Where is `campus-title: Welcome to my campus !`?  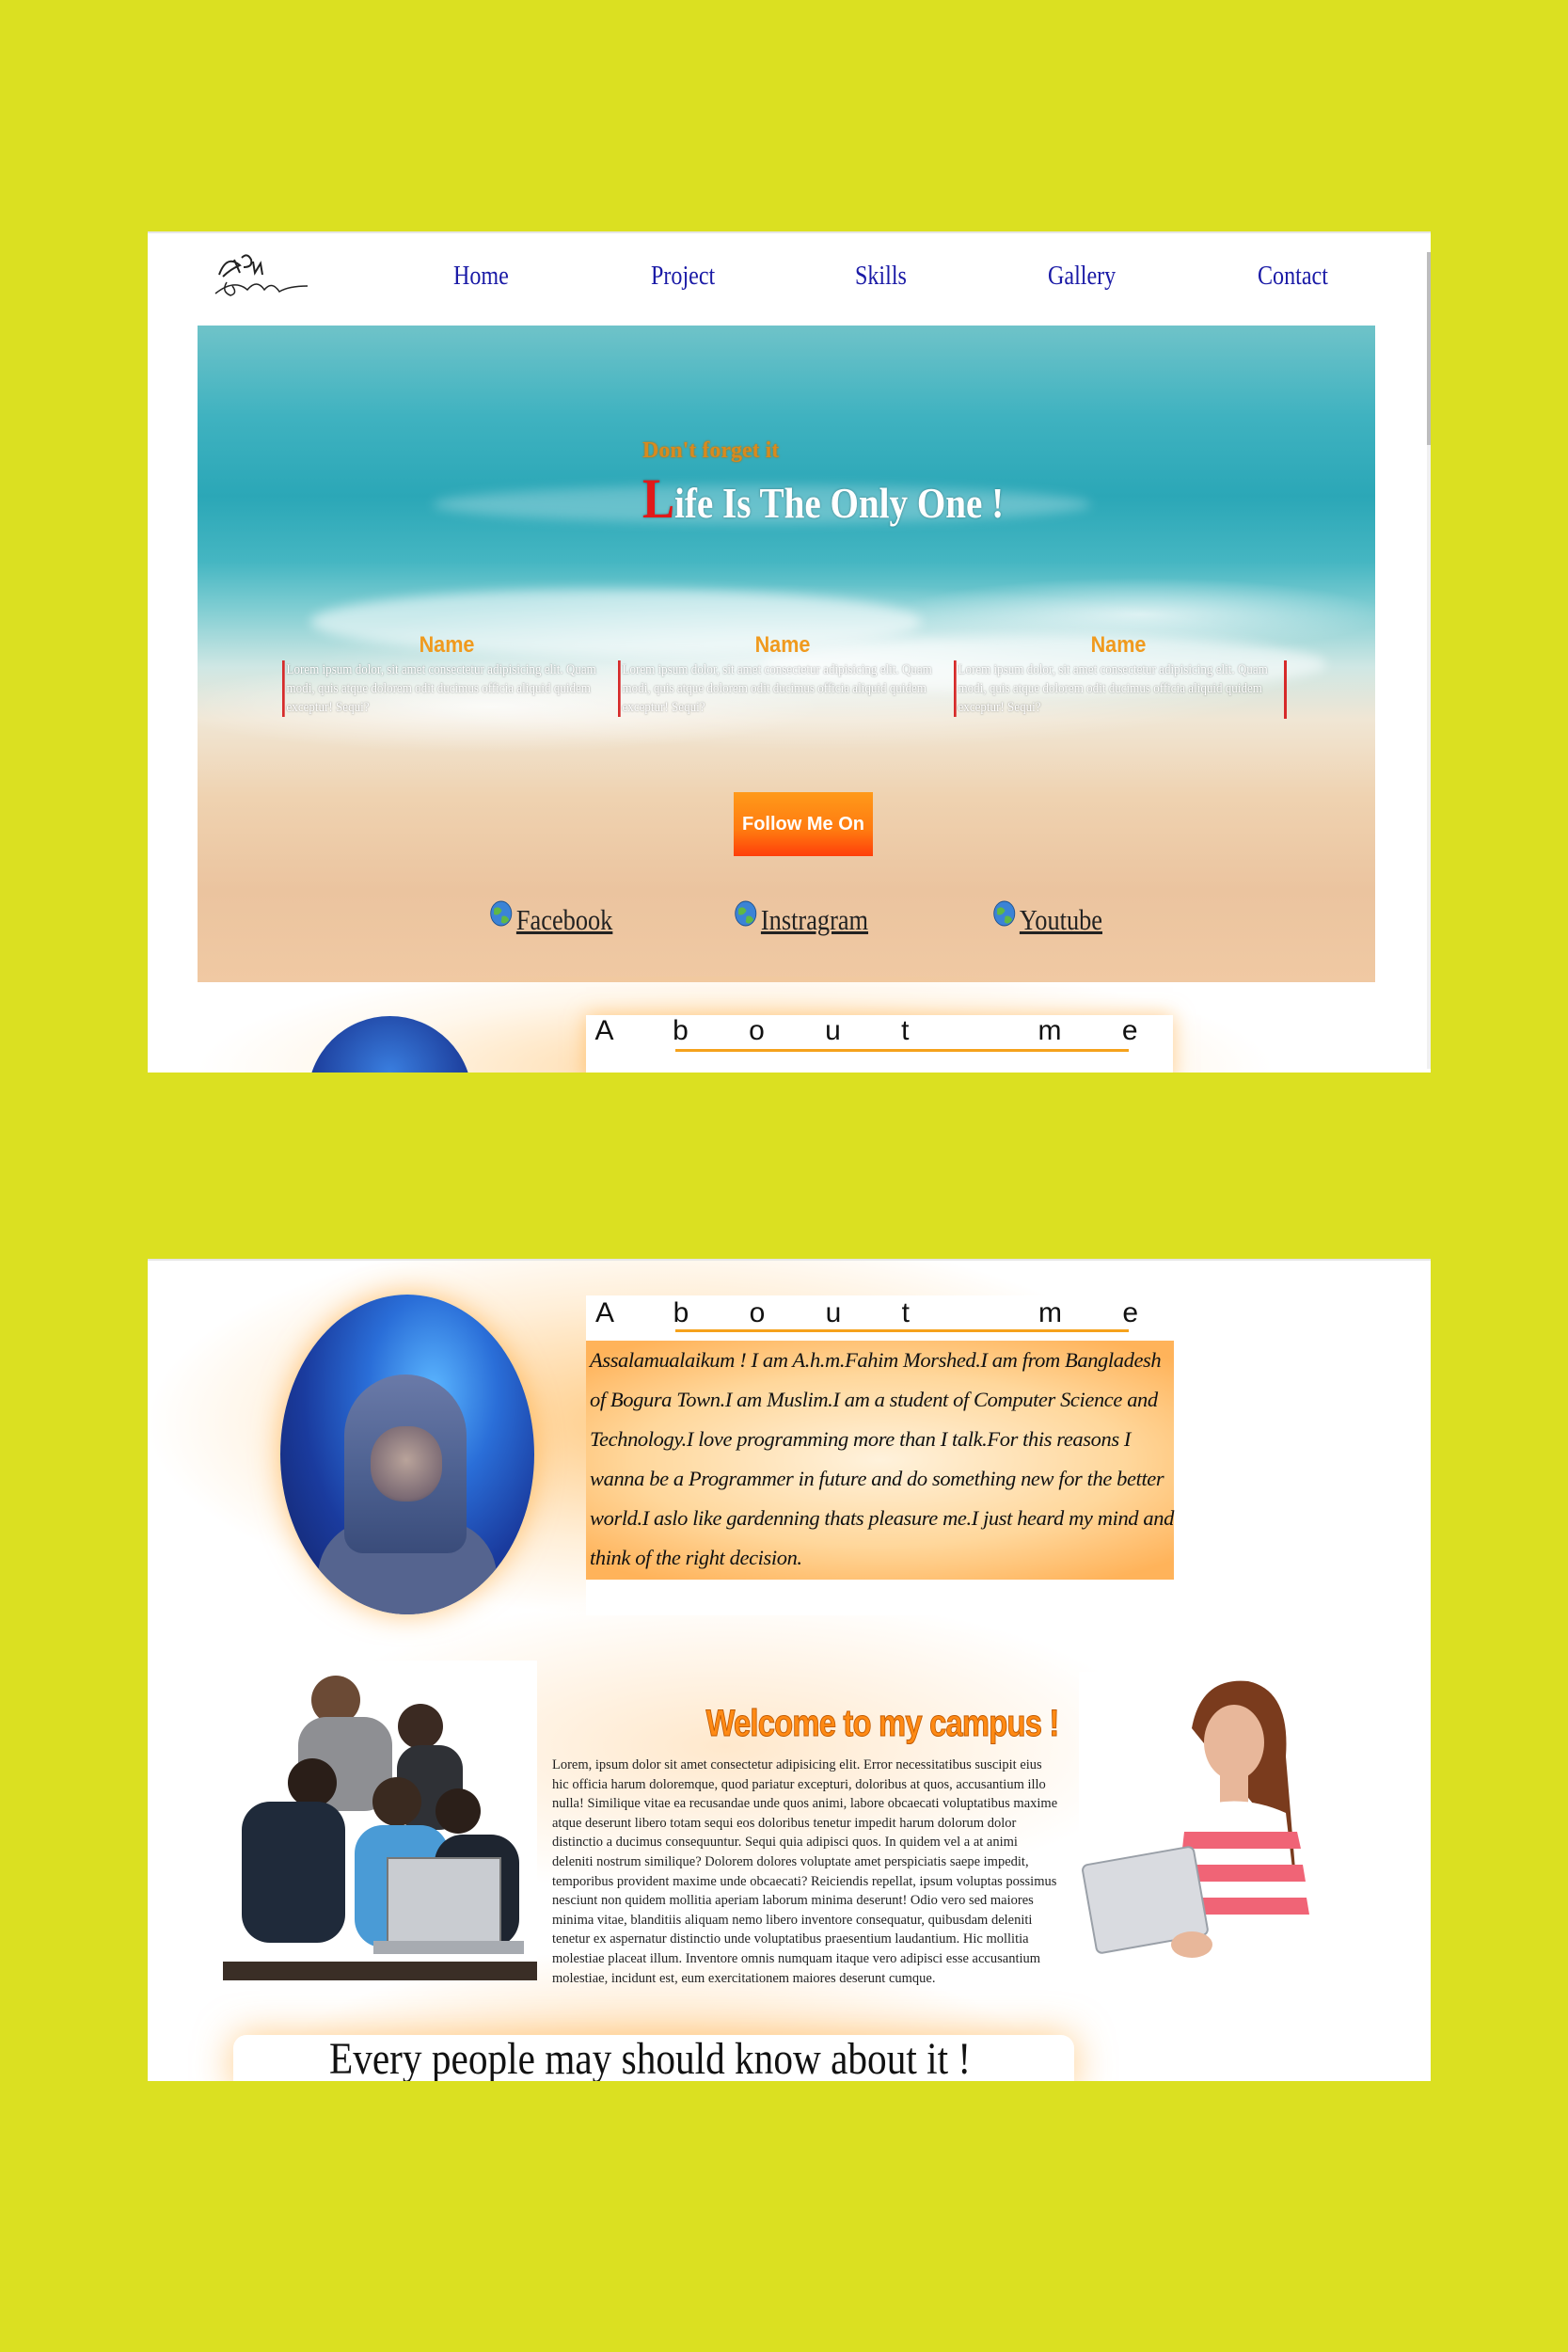
campus-title: Welcome to my campus ! is located at coordinates (882, 1724).